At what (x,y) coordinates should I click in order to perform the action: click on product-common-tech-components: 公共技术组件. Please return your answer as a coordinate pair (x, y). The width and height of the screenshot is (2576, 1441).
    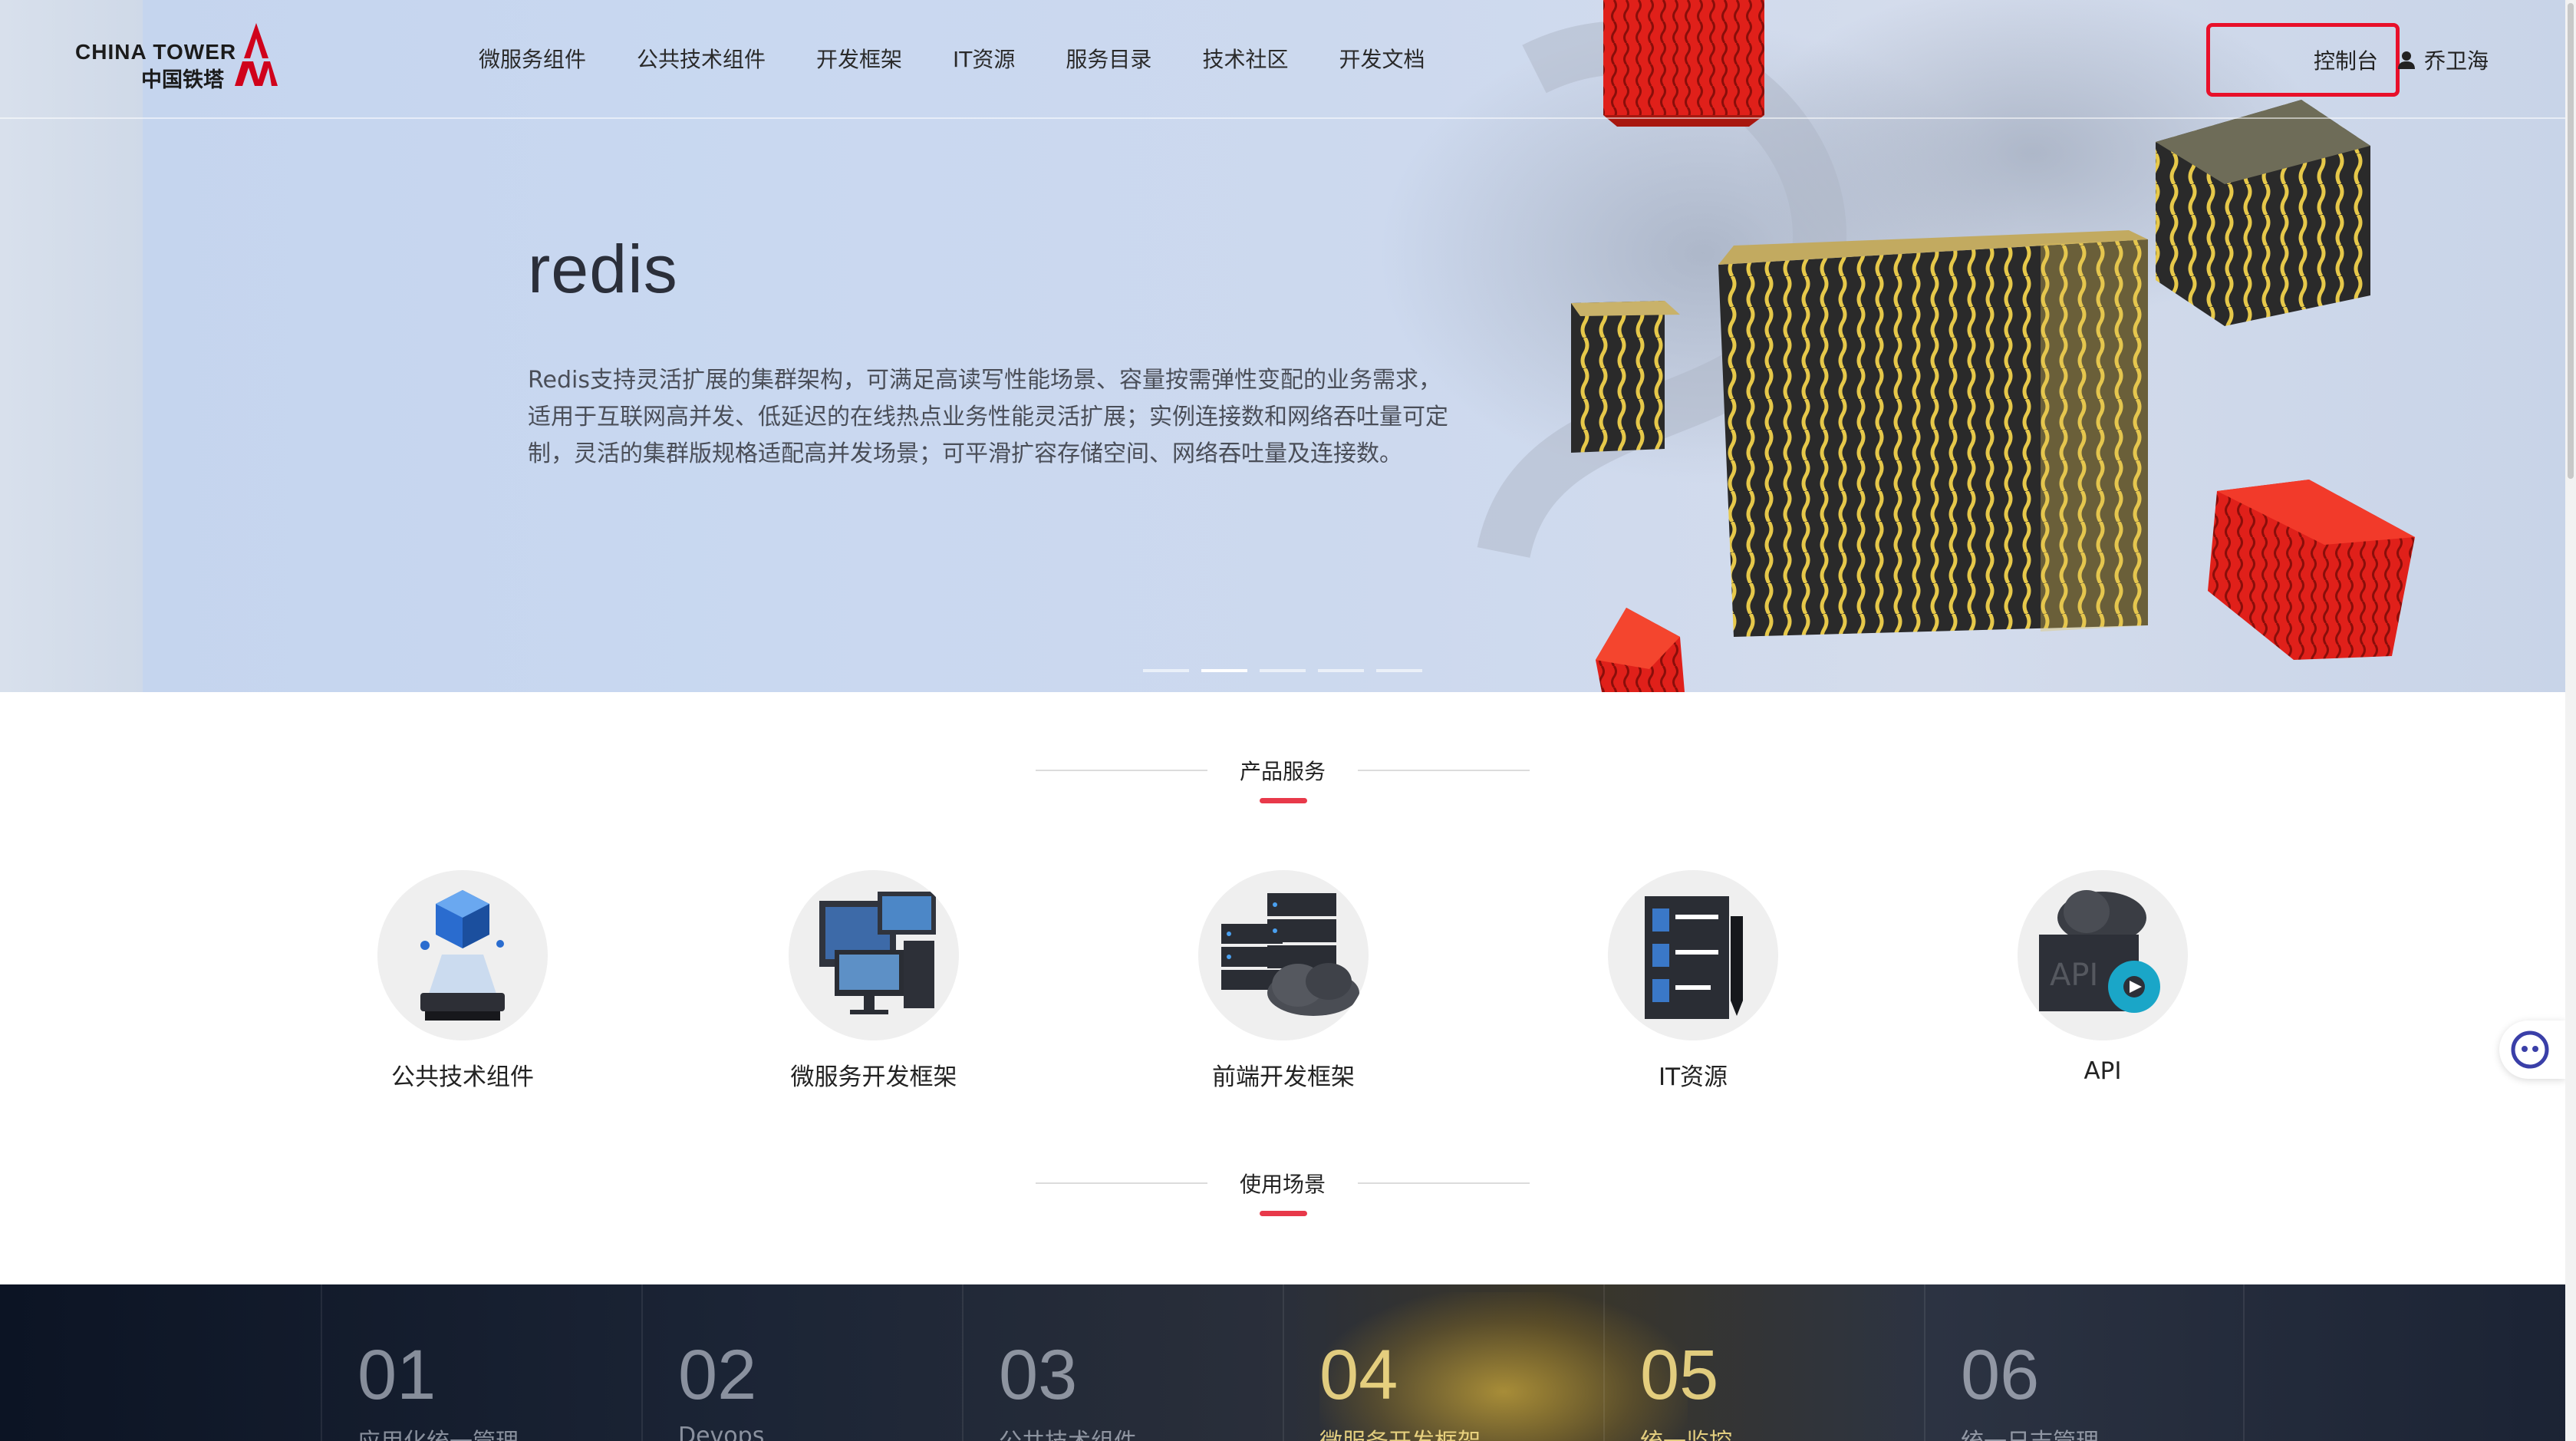
    Looking at the image, I should click on (463, 981).